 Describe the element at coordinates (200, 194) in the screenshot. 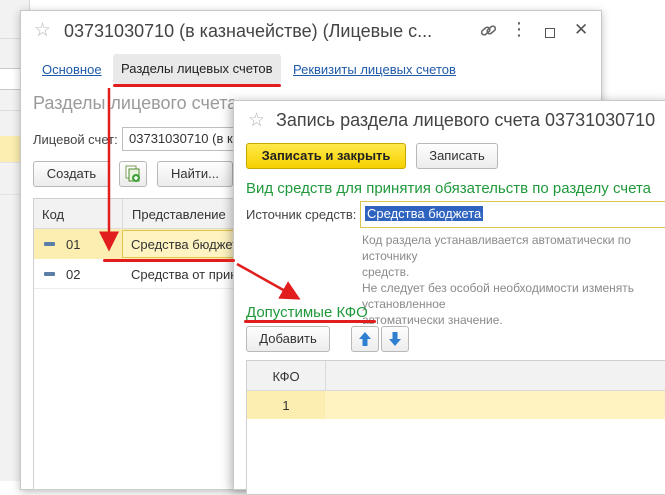

I see `annotation-arrows` at that location.